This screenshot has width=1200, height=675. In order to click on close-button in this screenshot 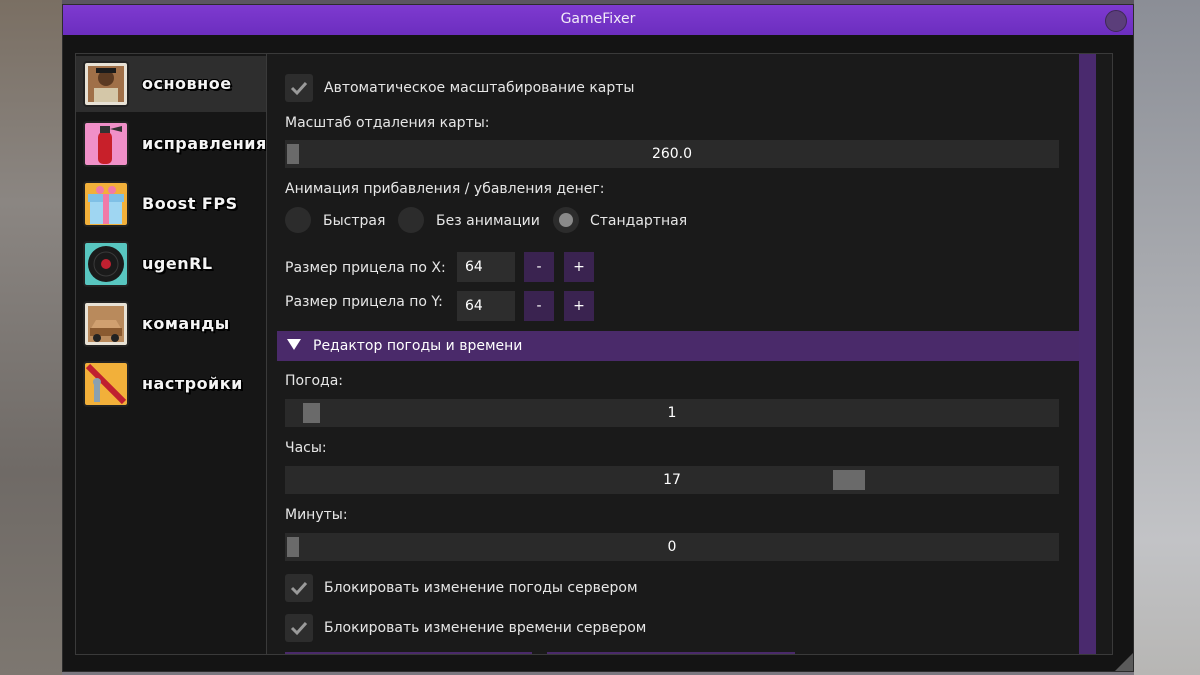, I will do `click(1116, 21)`.